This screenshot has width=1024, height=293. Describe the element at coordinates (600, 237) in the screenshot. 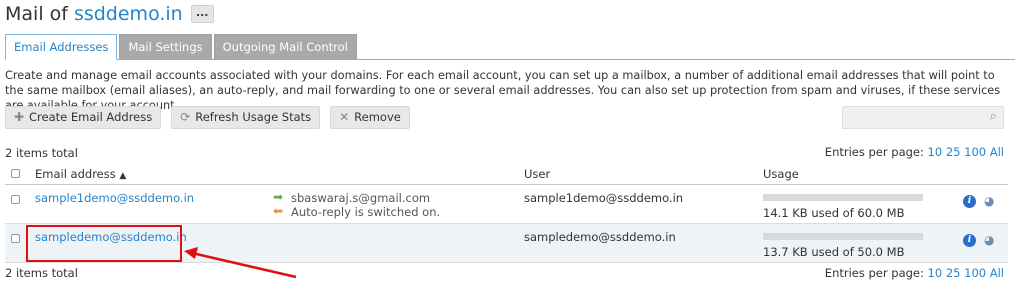

I see `user-name: sampledemo@ssddemo.in` at that location.